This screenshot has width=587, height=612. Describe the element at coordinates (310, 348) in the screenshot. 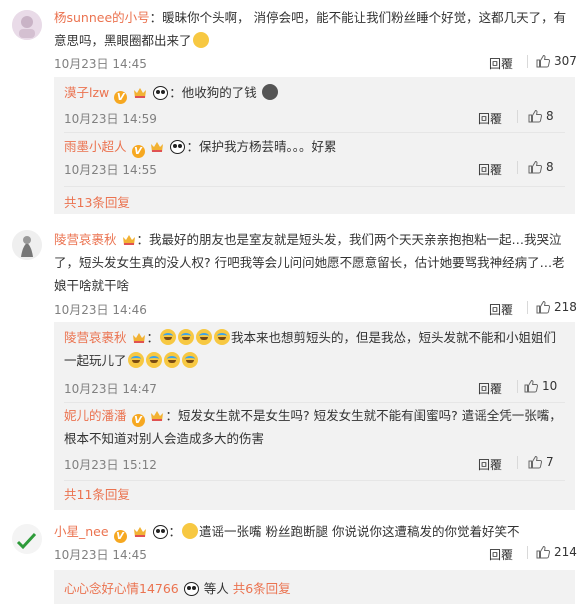

I see `sub-reply-text: 陵营哀裹秋 ：我本来也想剪短头的，但是我怂，短头发就不能和小姐姐们一起玩儿了` at that location.